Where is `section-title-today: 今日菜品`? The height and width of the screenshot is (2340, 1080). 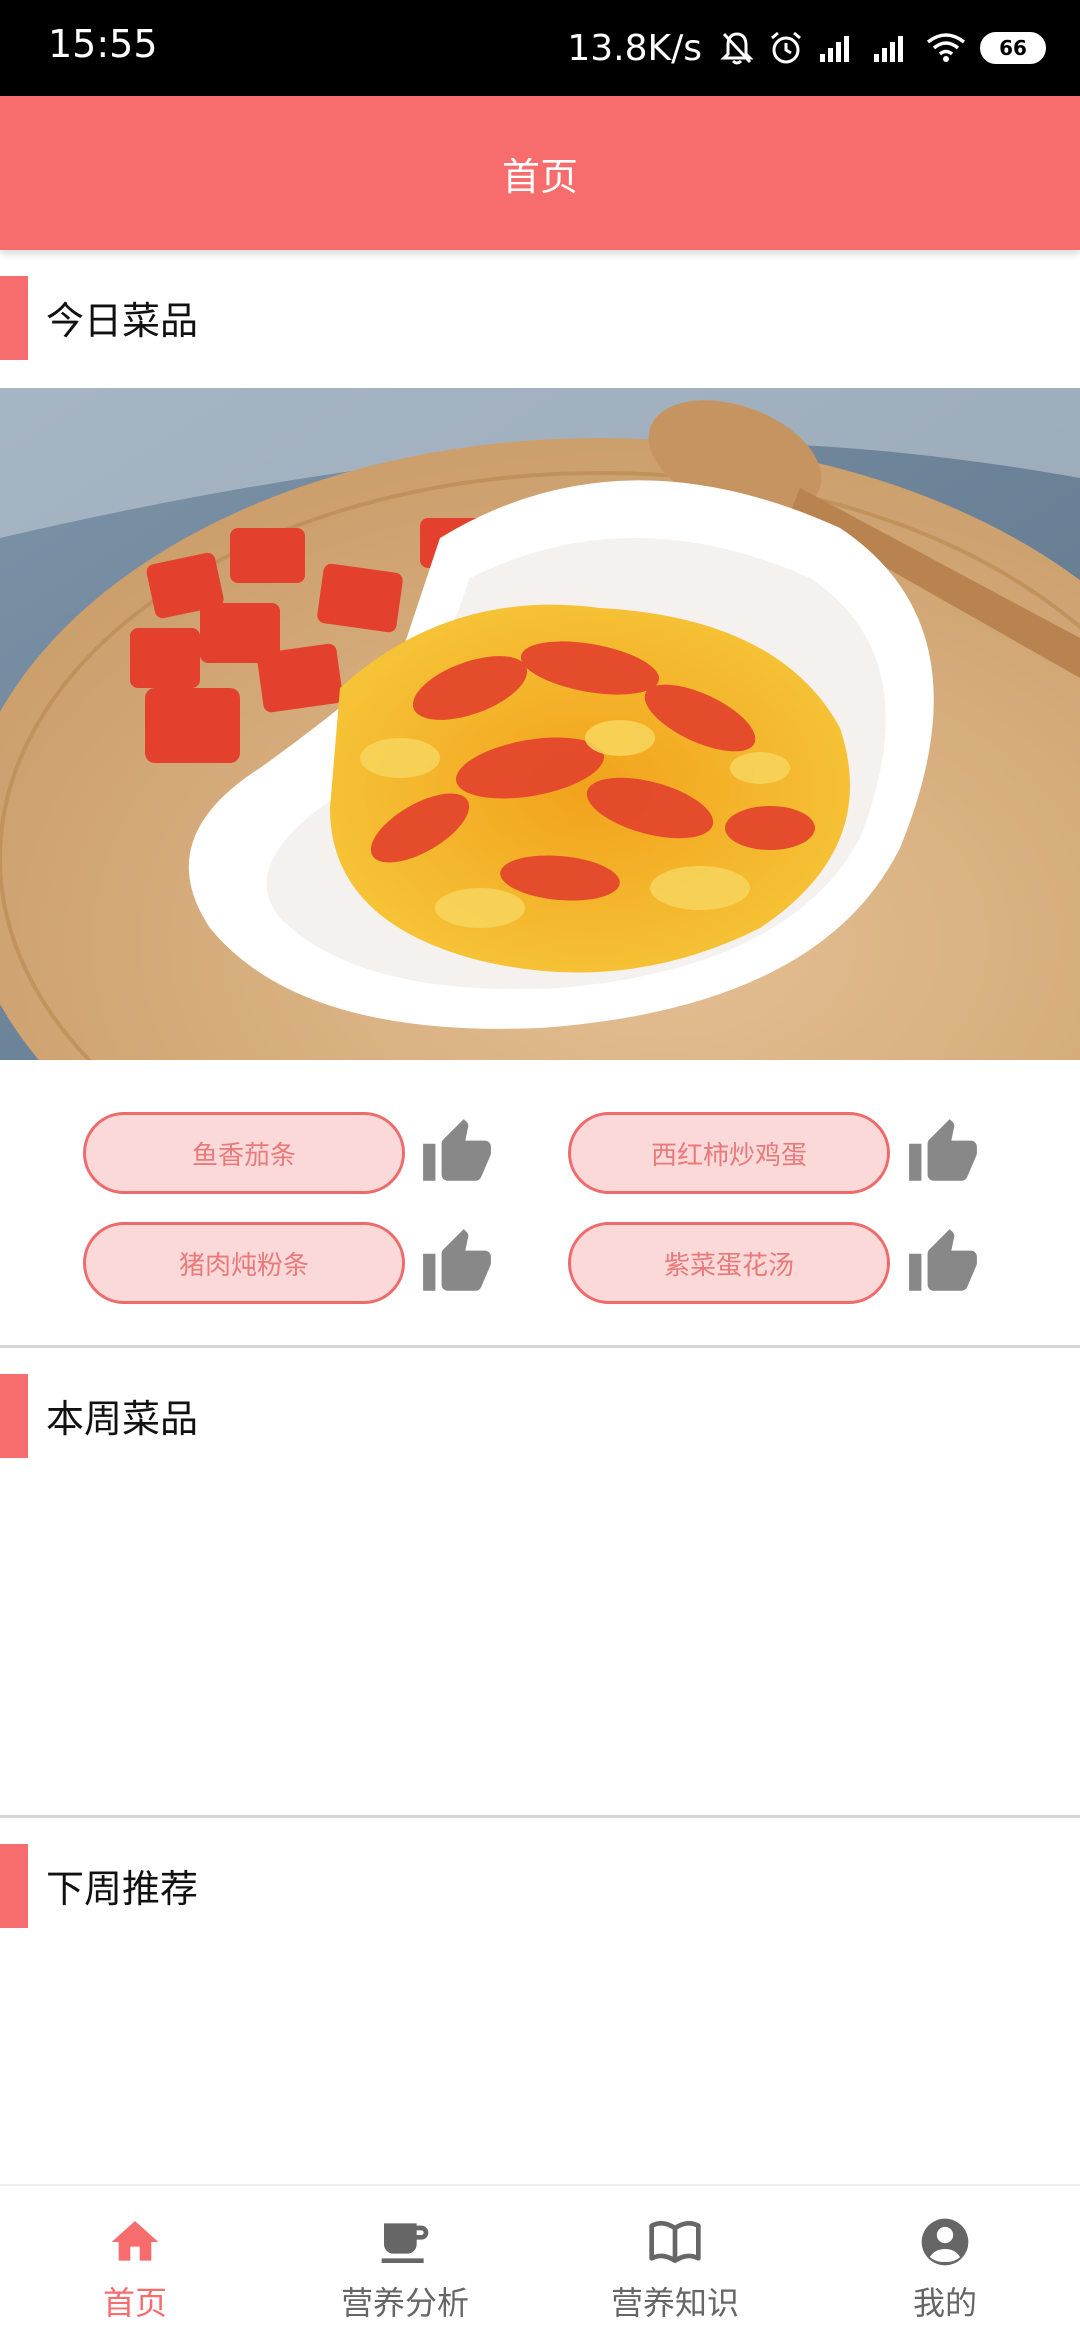 section-title-today: 今日菜品 is located at coordinates (122, 321).